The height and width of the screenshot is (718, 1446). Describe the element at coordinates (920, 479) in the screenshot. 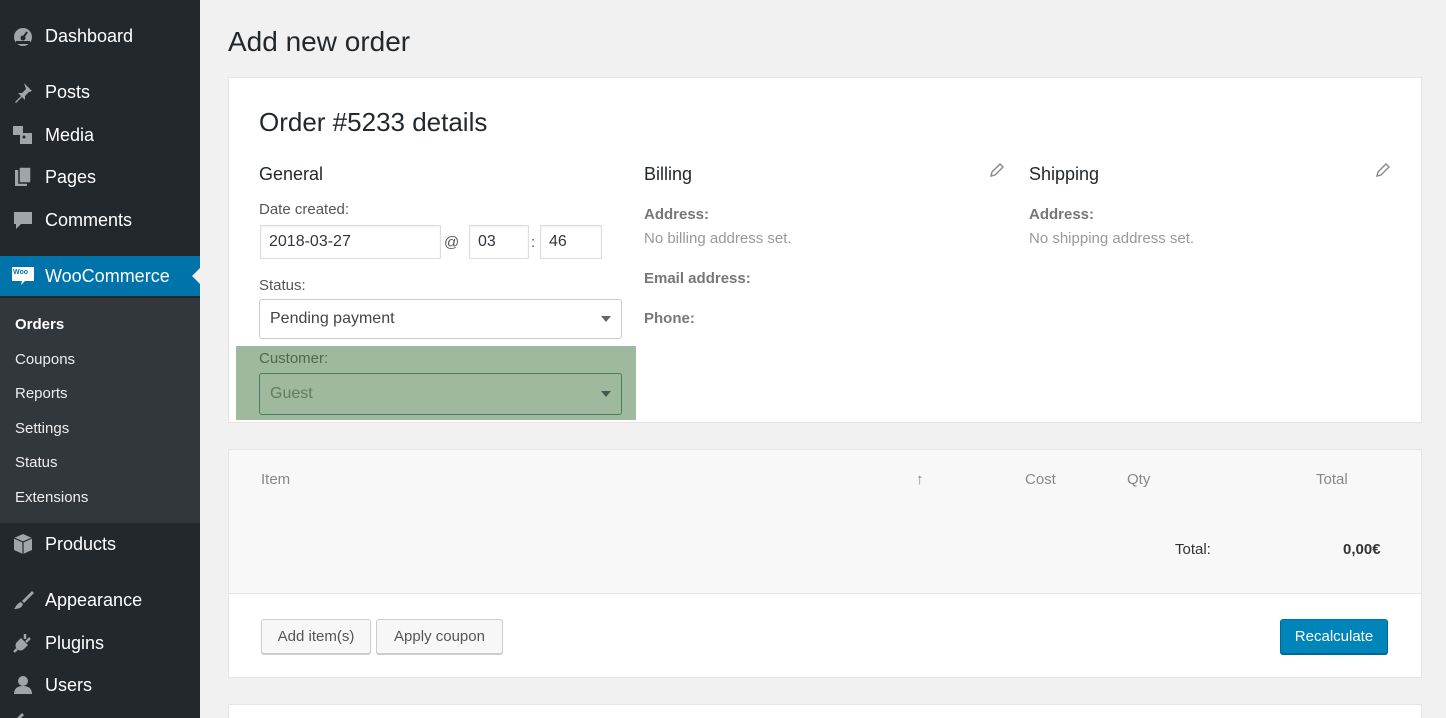

I see `sort-arrow-icon: ↑` at that location.